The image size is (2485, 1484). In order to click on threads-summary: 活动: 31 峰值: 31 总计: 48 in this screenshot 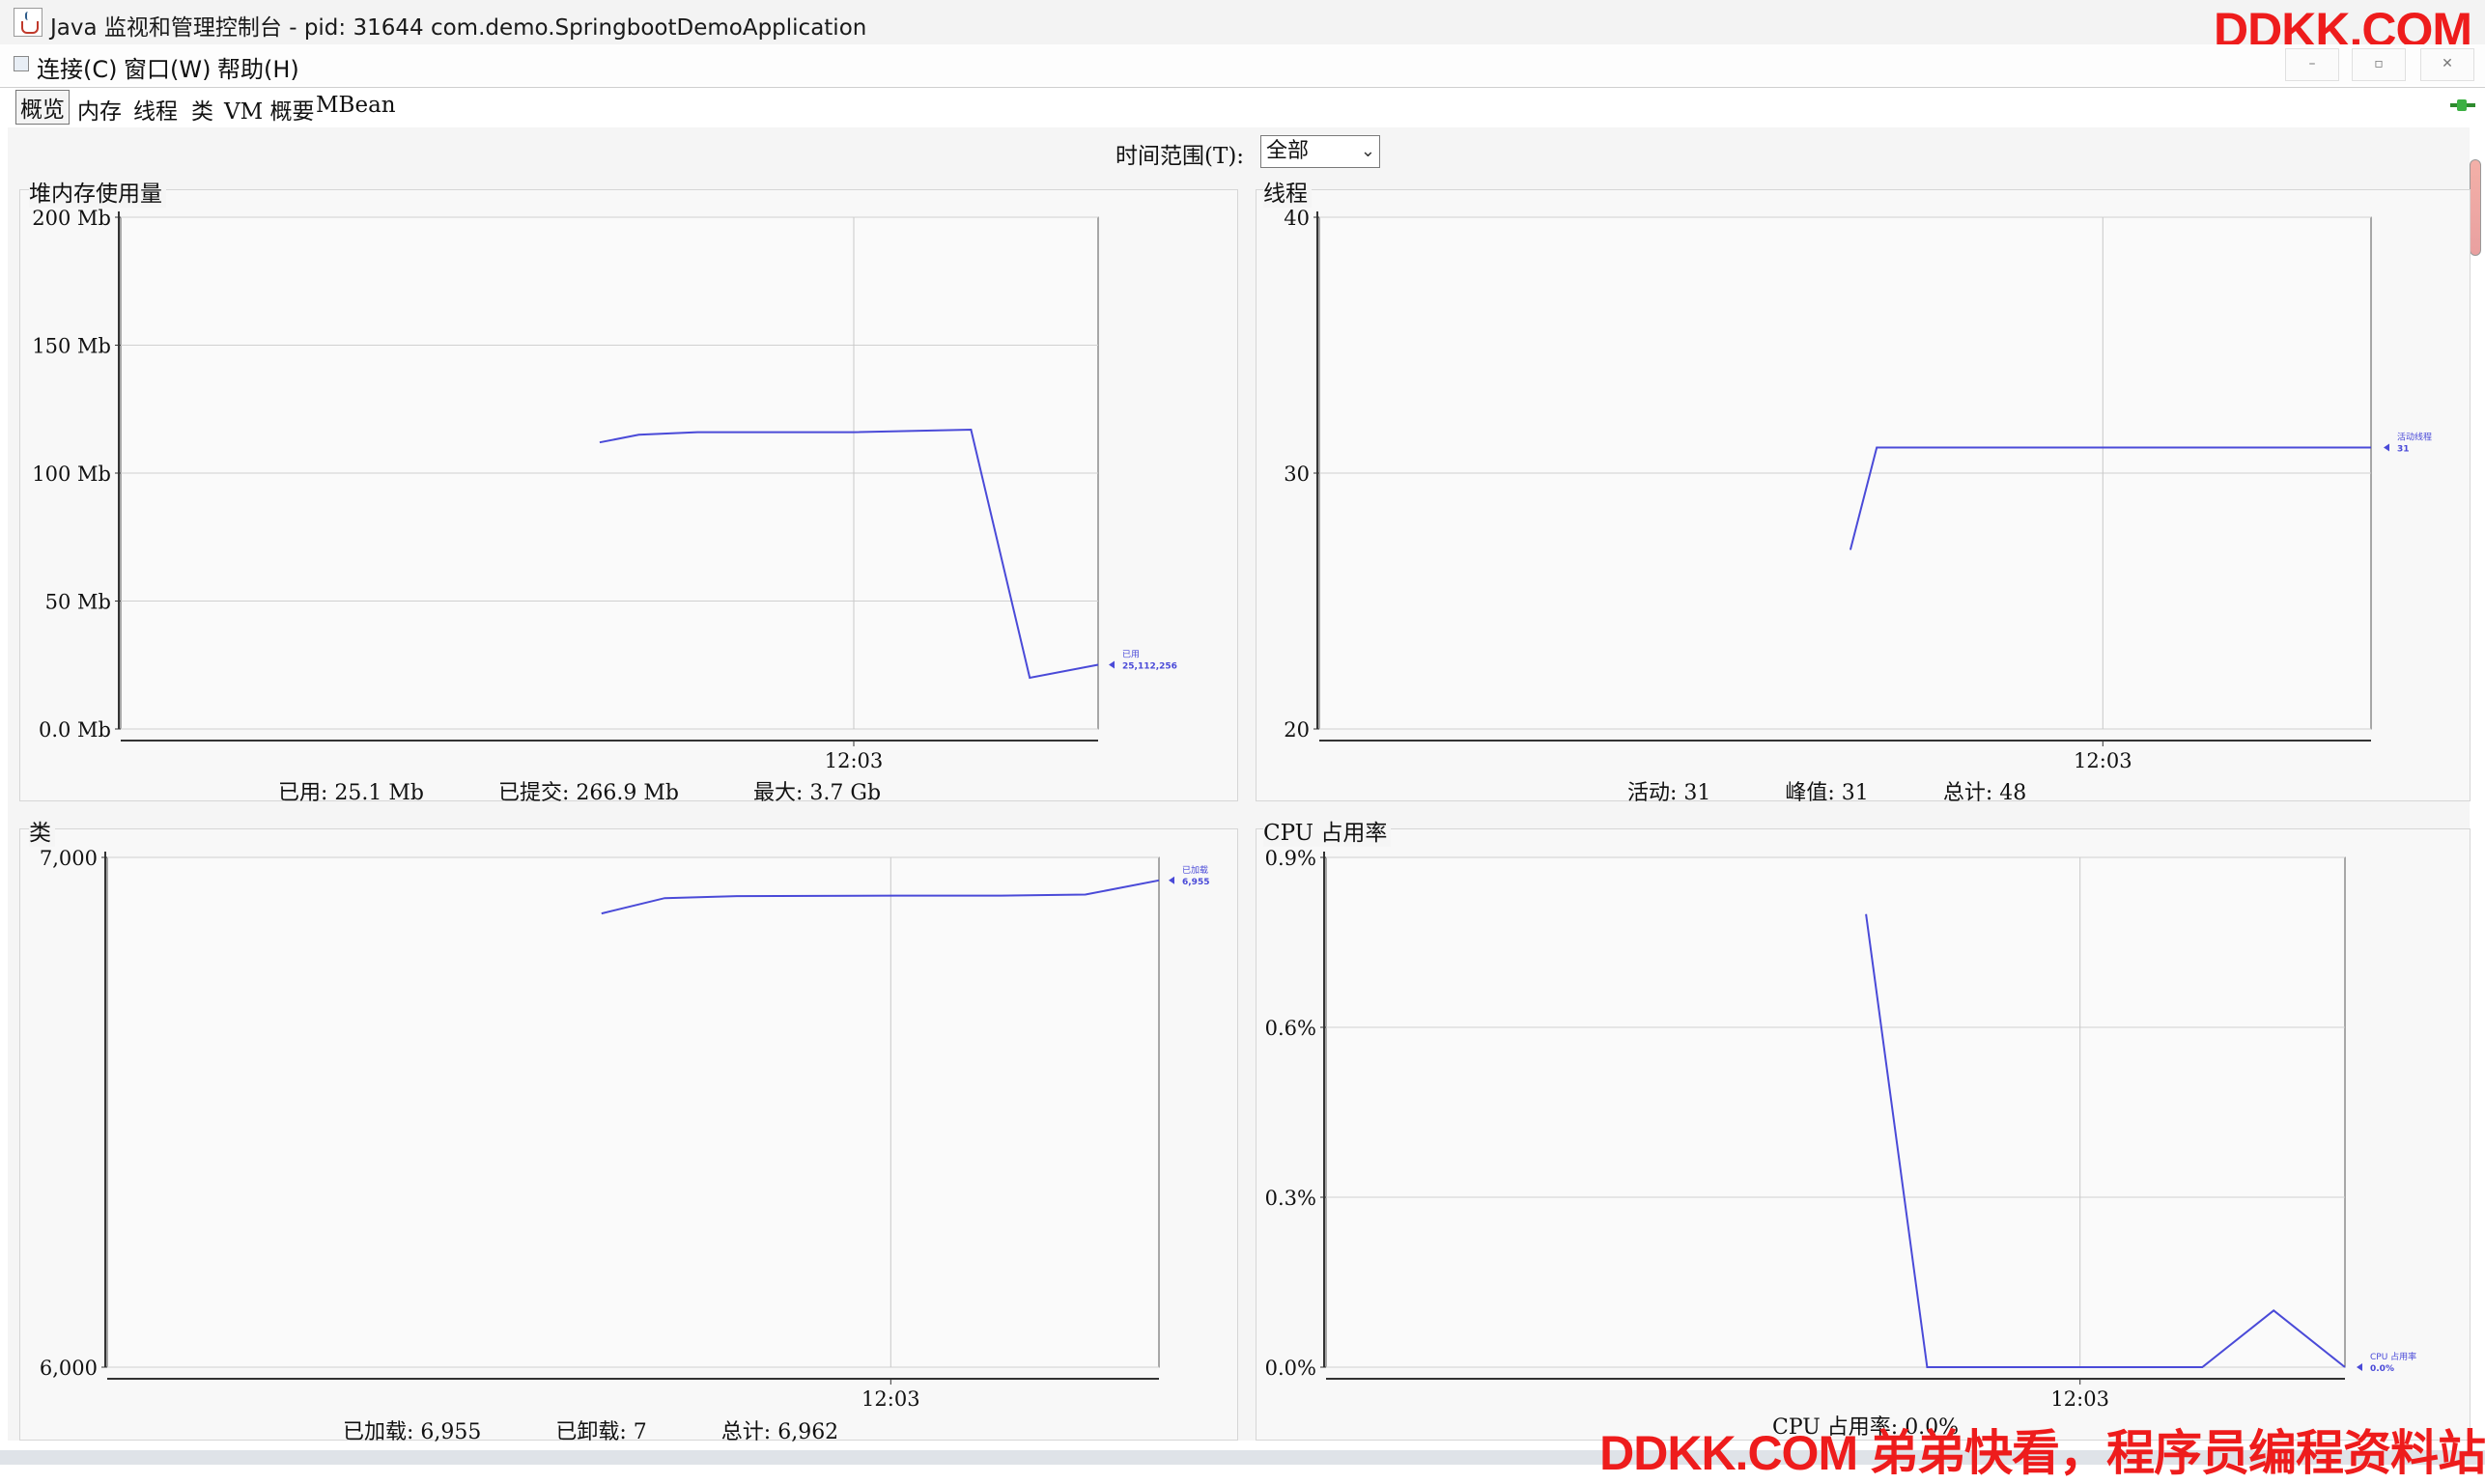, I will do `click(1860, 791)`.